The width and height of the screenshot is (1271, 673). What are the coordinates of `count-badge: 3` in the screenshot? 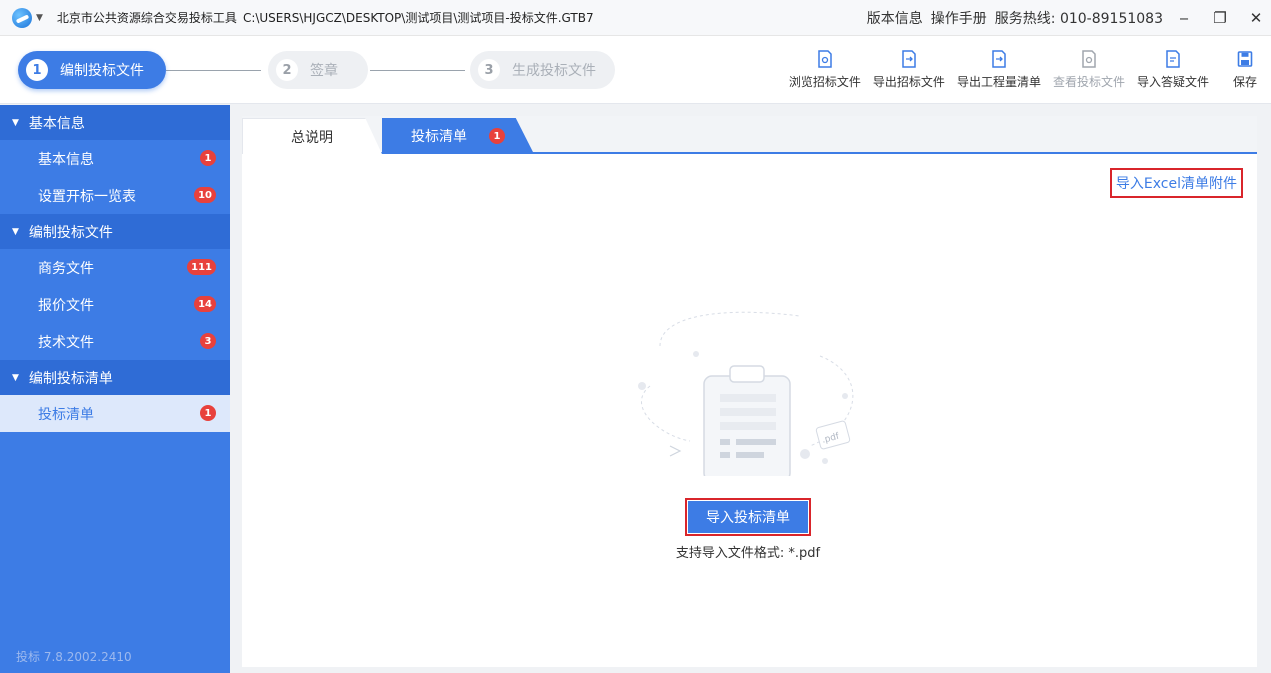 It's located at (208, 341).